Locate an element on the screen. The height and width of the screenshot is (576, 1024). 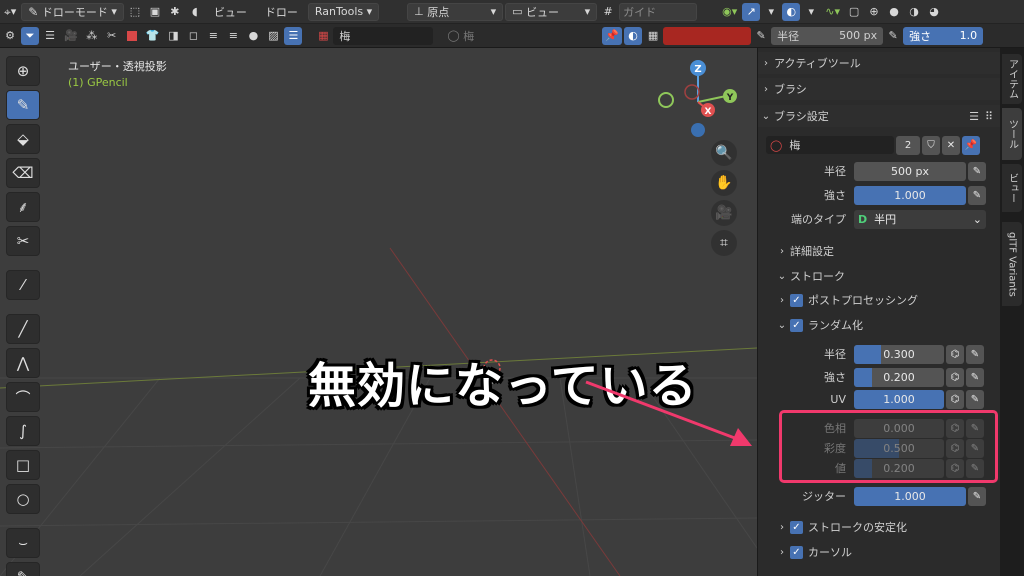
tint-tool-icon: ⸙ is located at coordinates (23, 207).